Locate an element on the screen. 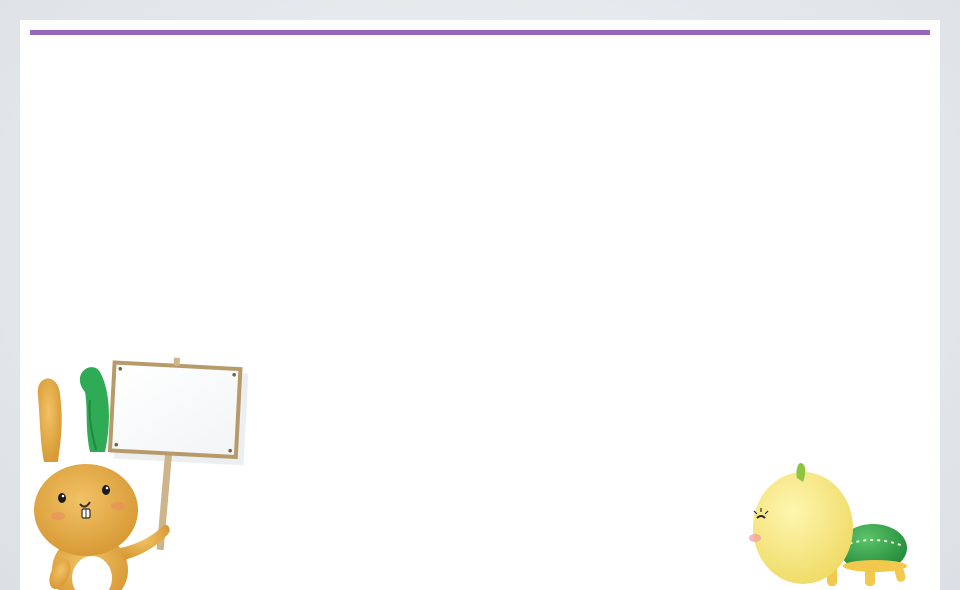 The width and height of the screenshot is (960, 590). title-accent-bar is located at coordinates (480, 32).